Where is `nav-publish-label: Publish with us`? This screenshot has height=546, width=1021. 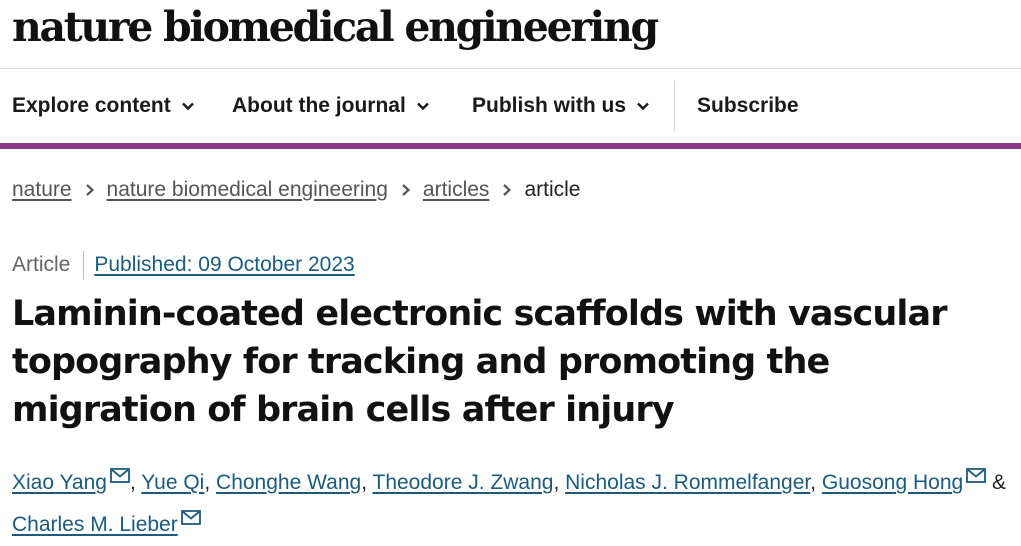 nav-publish-label: Publish with us is located at coordinates (549, 105).